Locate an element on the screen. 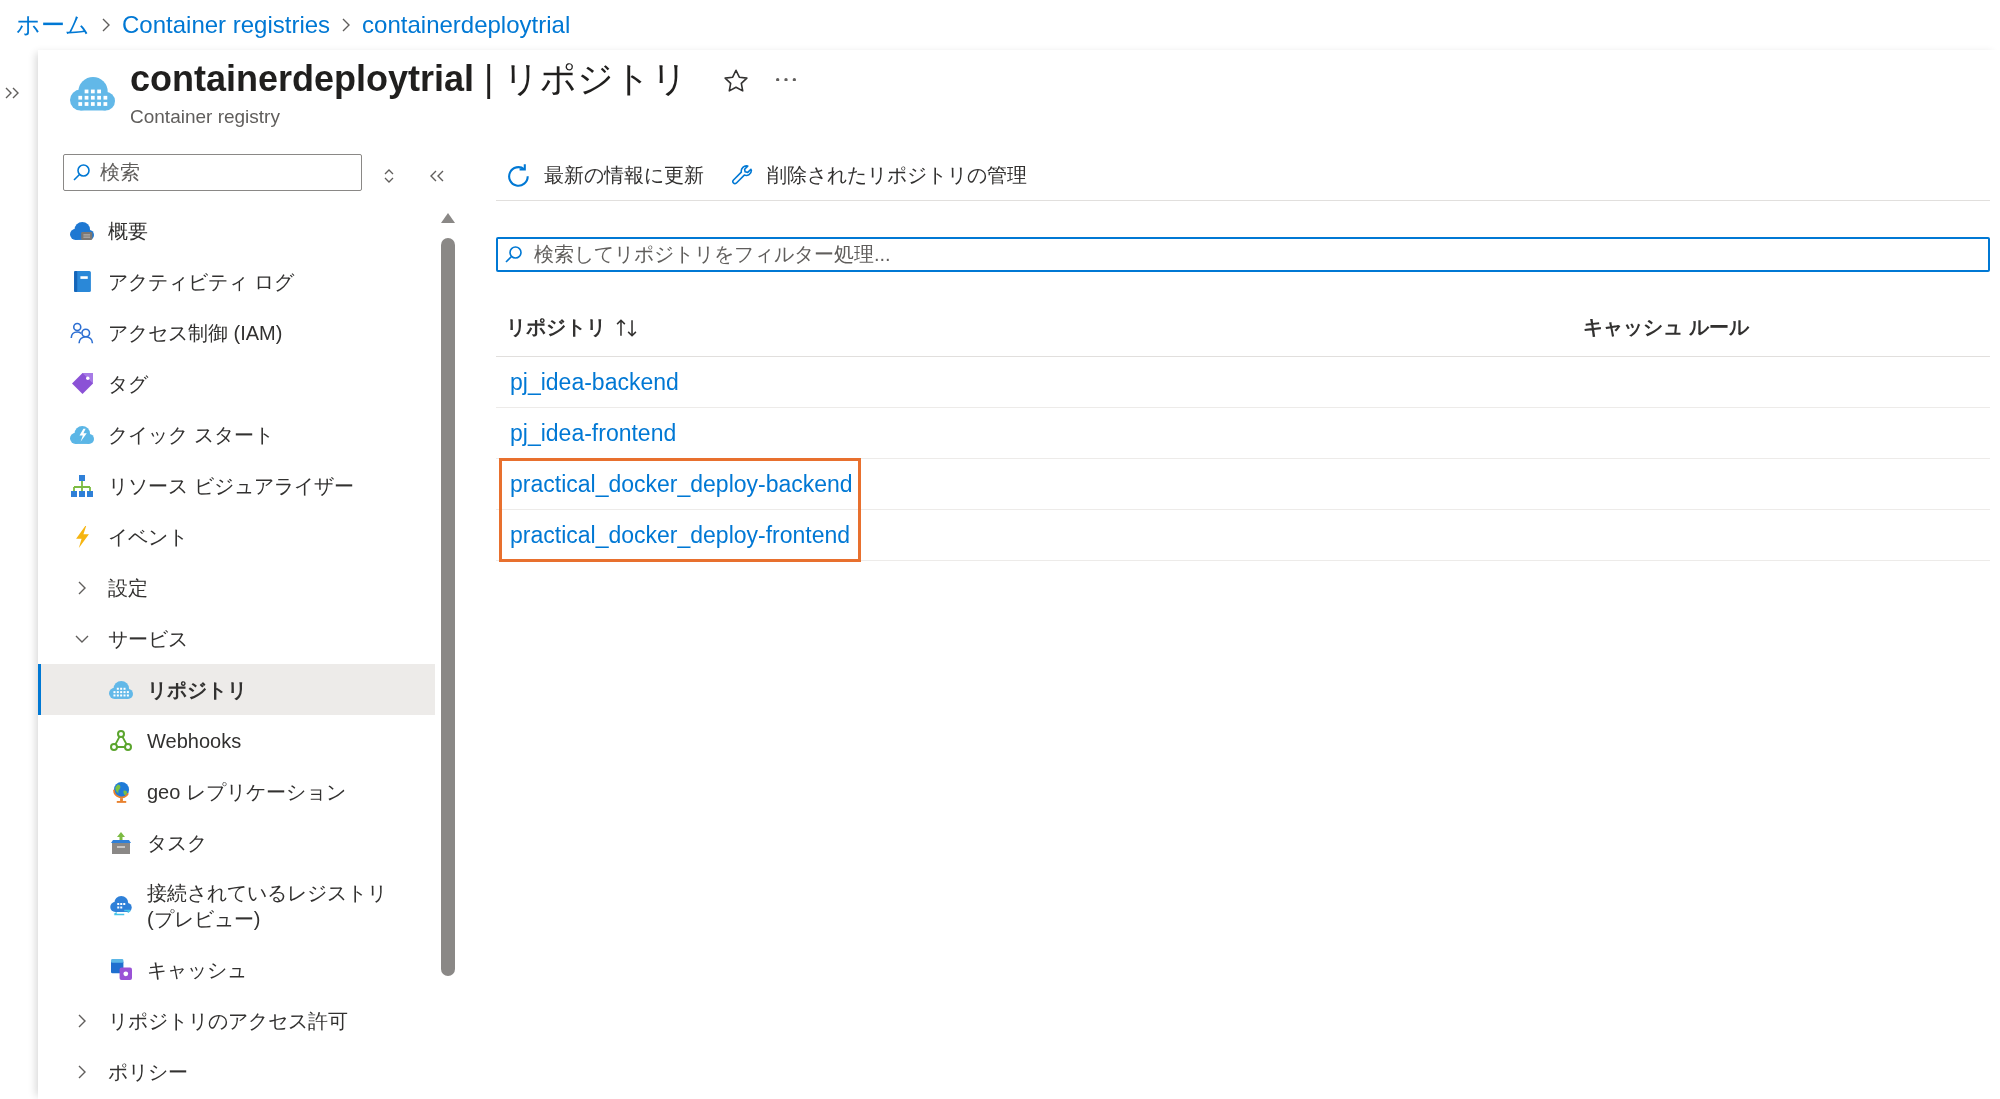 The width and height of the screenshot is (2000, 1099). breadcrumb-link: containerdeploytrial is located at coordinates (466, 25).